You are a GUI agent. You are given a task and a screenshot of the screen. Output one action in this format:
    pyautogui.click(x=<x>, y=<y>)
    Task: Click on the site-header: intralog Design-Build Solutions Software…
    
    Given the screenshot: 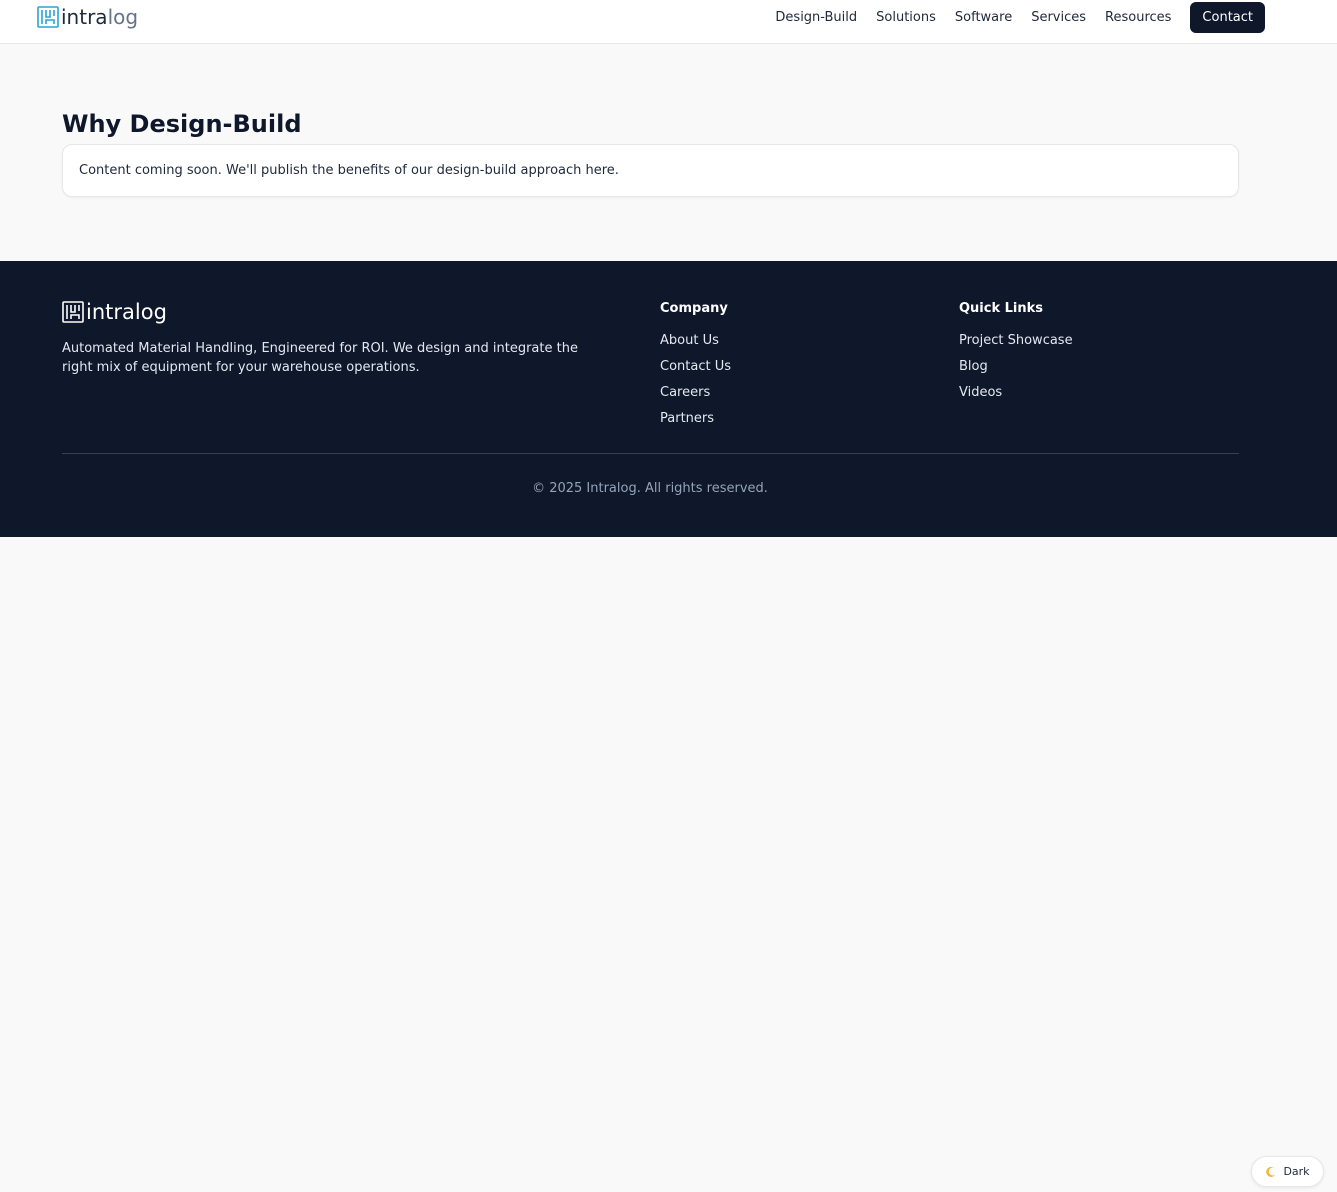 What is the action you would take?
    pyautogui.click(x=668, y=22)
    